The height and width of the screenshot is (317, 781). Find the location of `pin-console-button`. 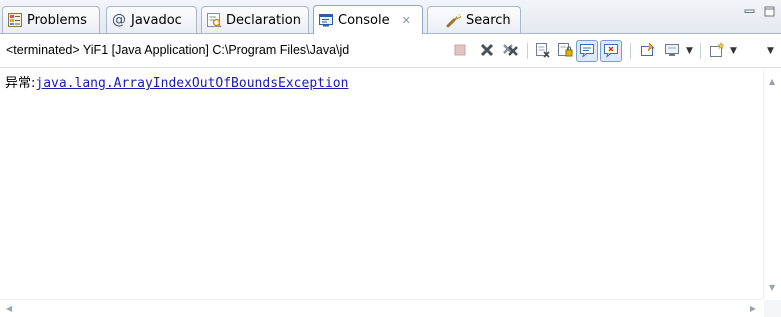

pin-console-button is located at coordinates (648, 51).